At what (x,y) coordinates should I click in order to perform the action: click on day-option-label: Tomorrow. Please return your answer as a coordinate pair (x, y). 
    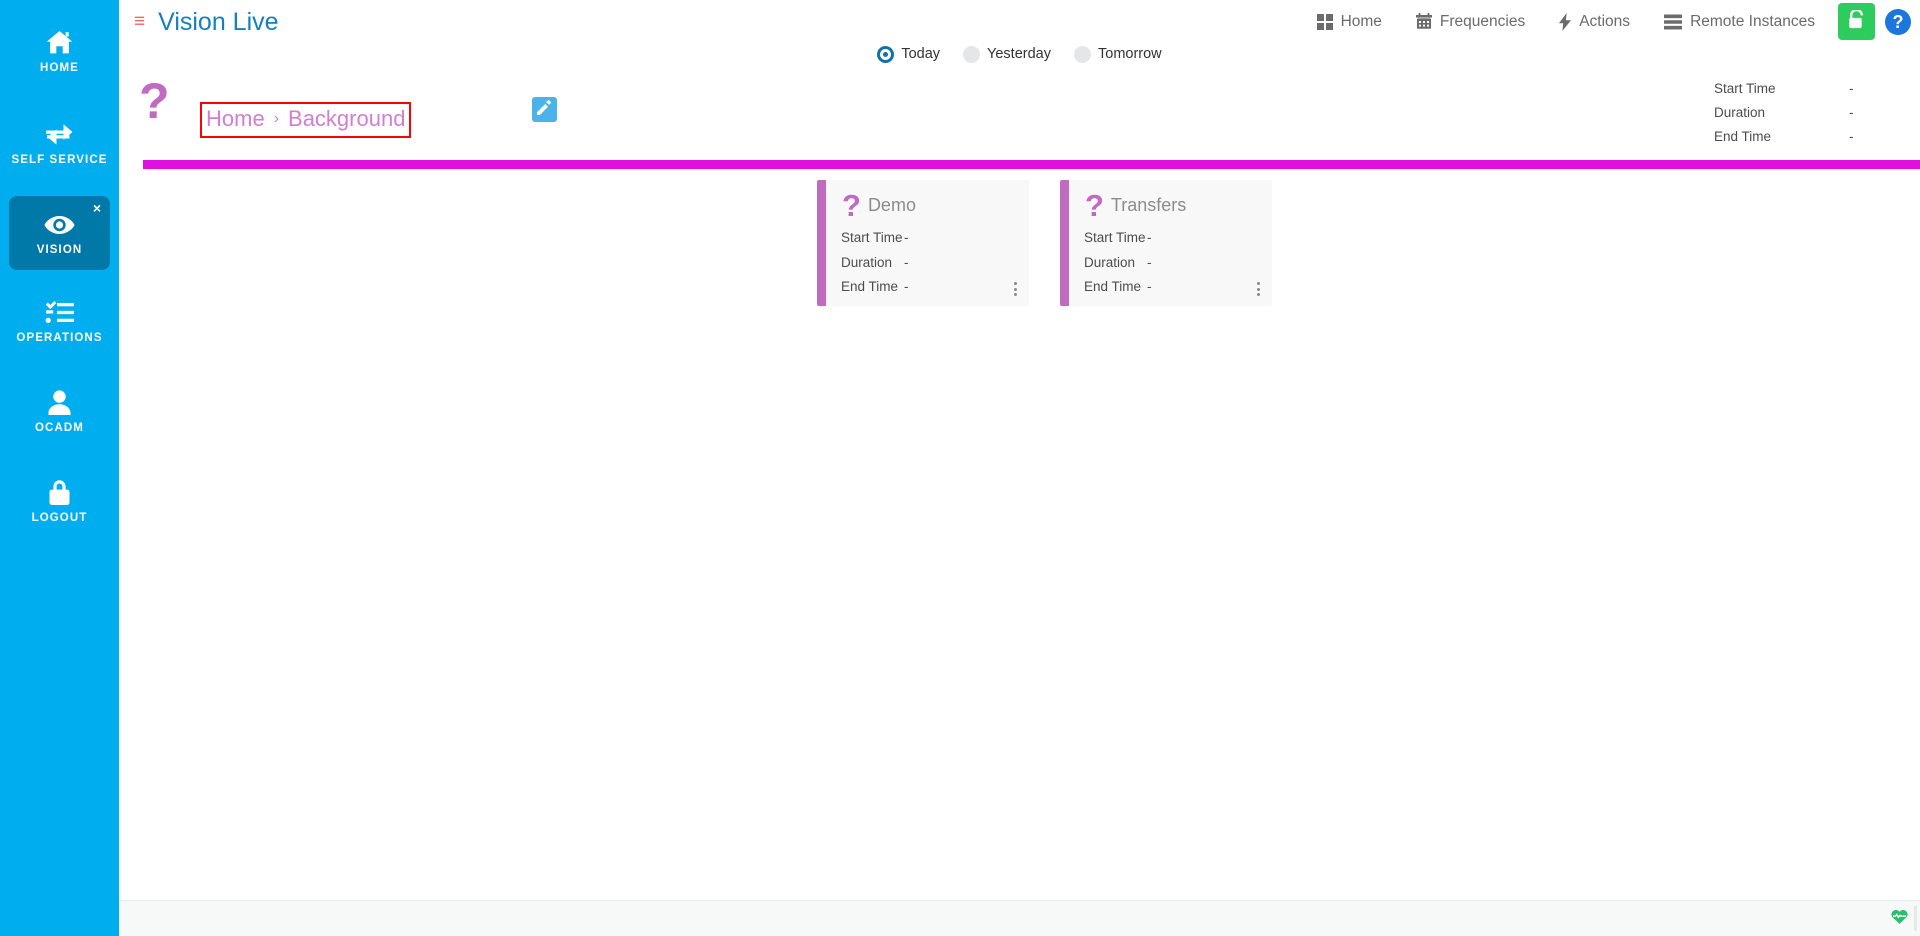
    Looking at the image, I should click on (1130, 54).